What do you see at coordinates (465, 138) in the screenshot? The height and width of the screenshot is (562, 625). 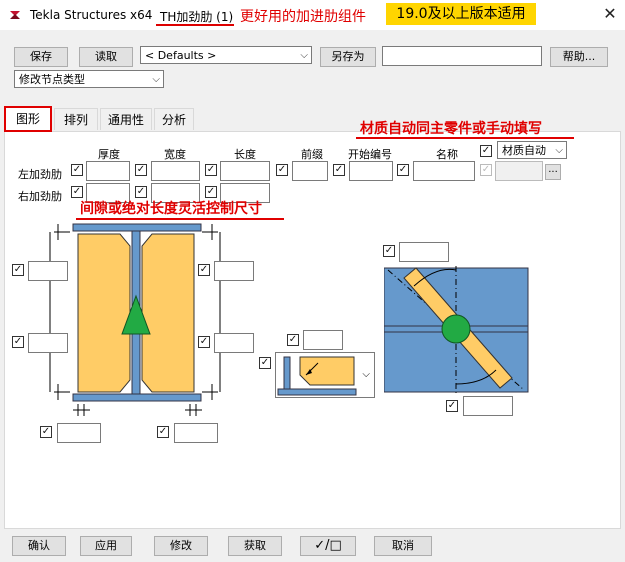 I see `annotation-underline` at bounding box center [465, 138].